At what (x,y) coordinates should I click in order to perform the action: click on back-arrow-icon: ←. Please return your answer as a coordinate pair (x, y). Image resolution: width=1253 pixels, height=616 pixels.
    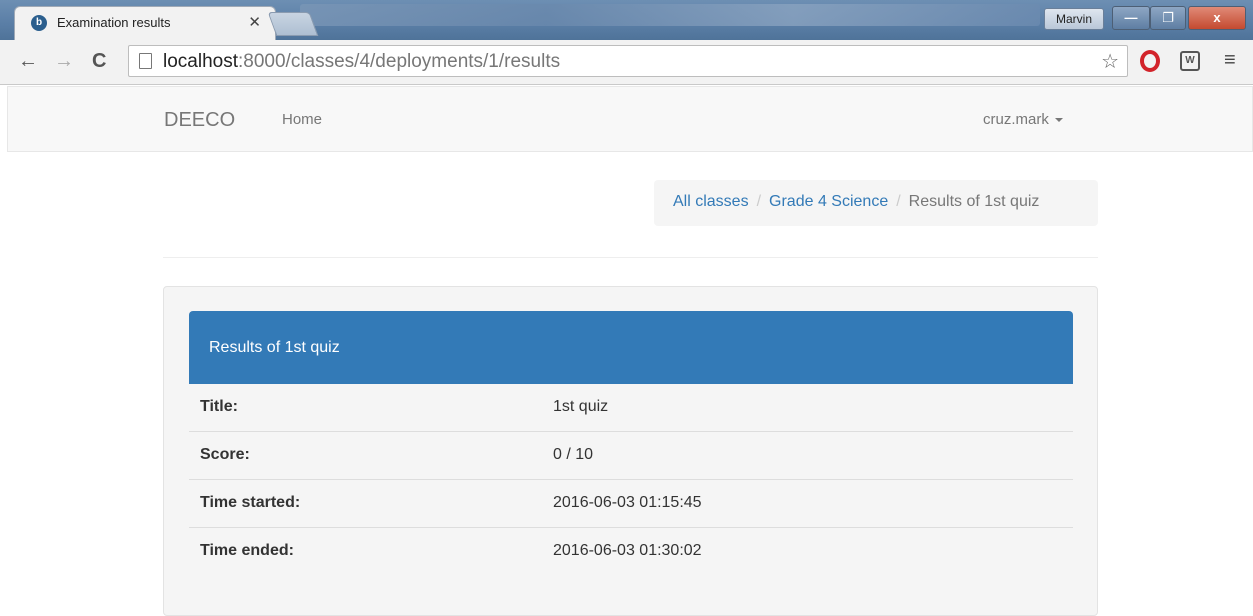
    Looking at the image, I should click on (28, 61).